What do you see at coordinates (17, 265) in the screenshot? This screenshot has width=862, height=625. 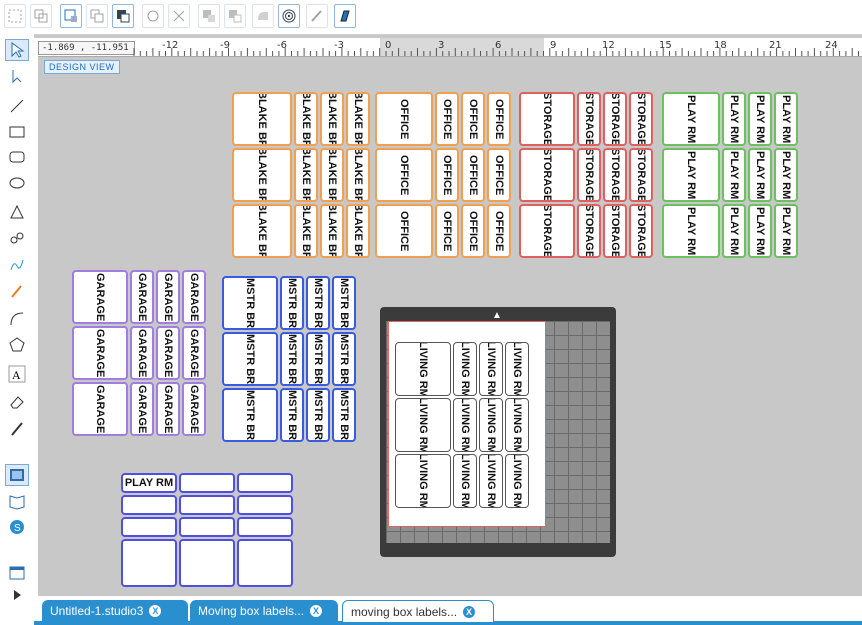 I see `freehand-icon` at bounding box center [17, 265].